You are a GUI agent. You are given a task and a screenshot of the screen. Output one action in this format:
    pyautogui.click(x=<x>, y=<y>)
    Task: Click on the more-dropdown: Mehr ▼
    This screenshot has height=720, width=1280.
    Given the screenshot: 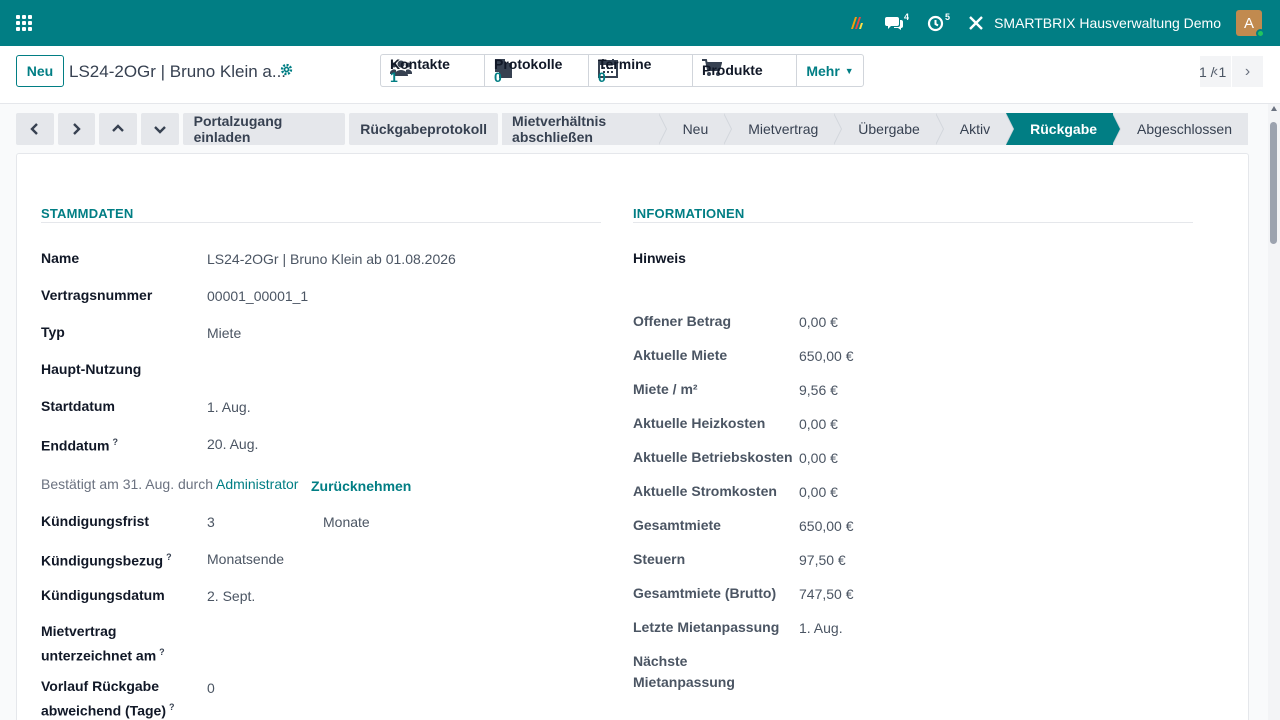 What is the action you would take?
    pyautogui.click(x=830, y=70)
    